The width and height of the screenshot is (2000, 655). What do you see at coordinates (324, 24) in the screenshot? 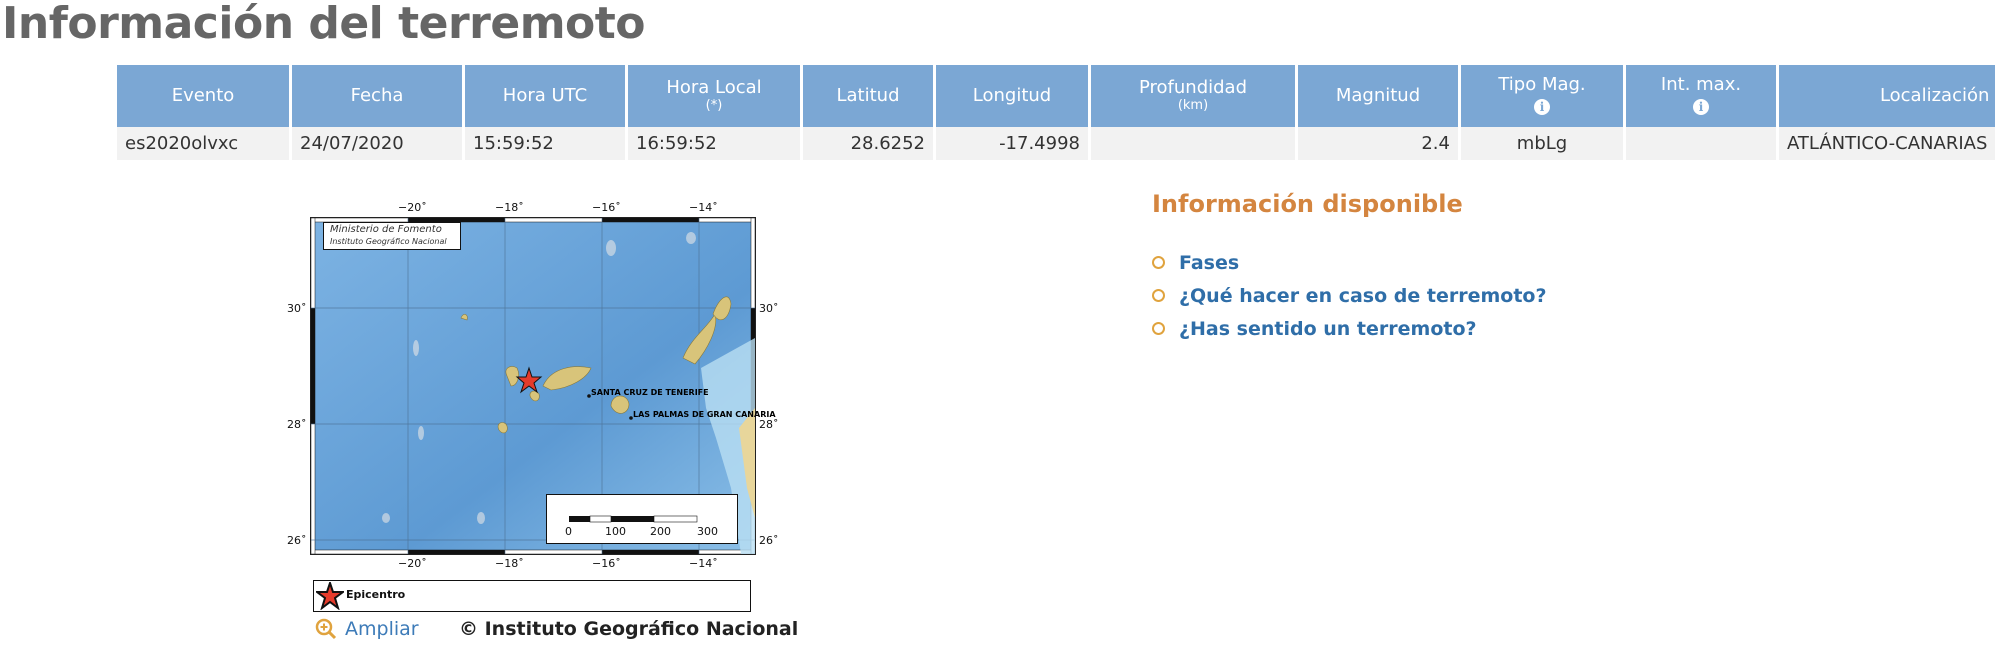
I see `page-title: Información del terremoto` at bounding box center [324, 24].